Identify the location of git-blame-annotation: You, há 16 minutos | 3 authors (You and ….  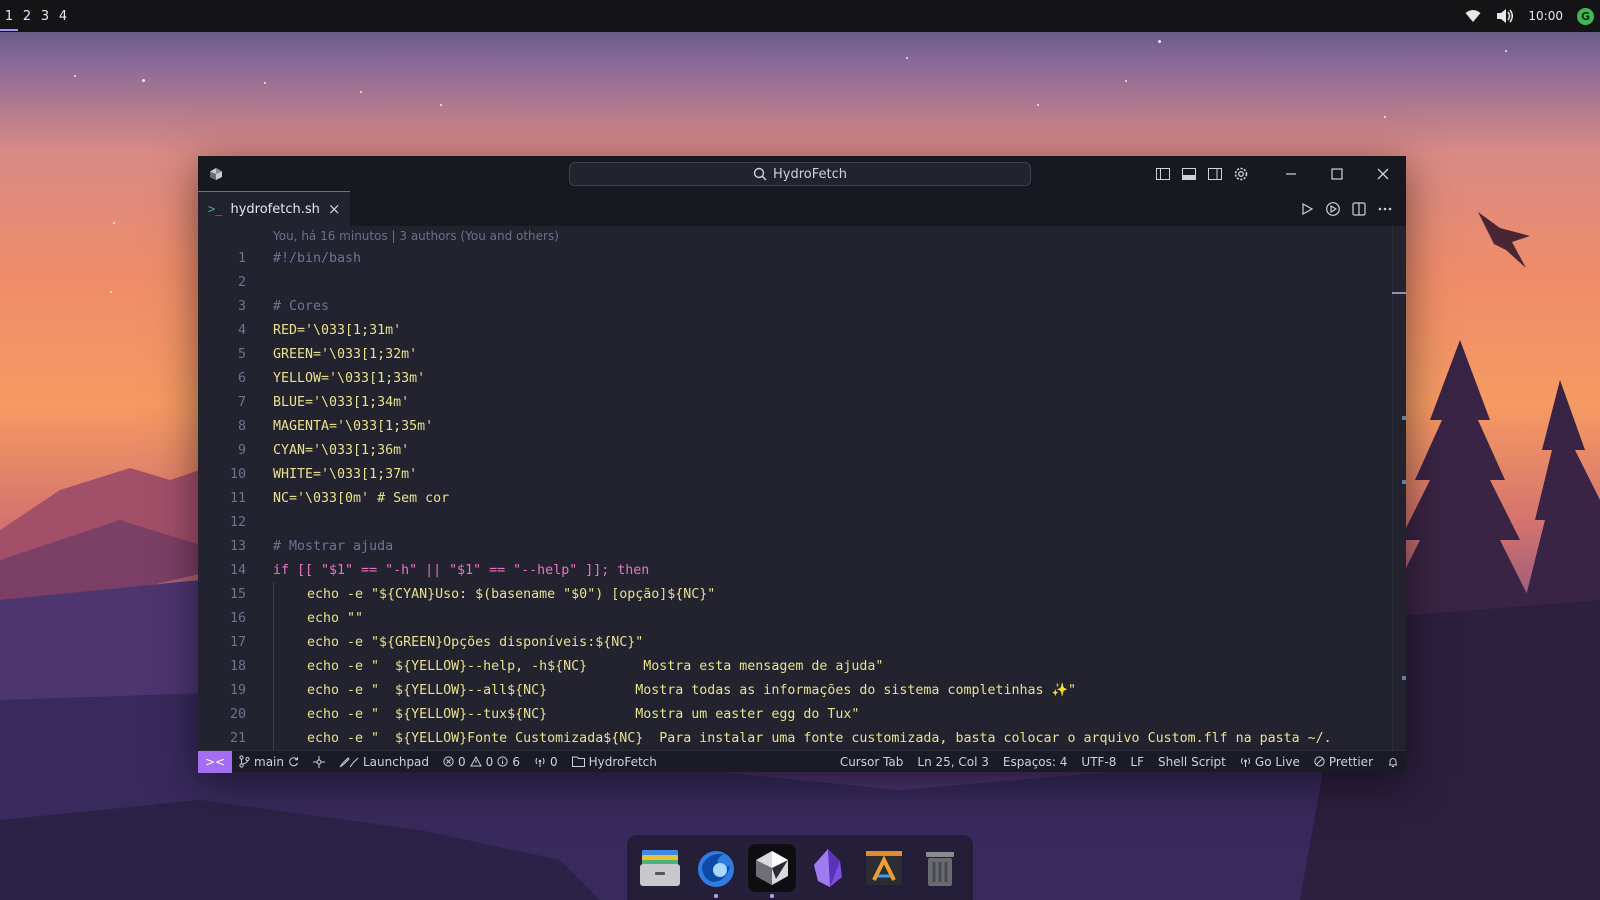
(416, 236).